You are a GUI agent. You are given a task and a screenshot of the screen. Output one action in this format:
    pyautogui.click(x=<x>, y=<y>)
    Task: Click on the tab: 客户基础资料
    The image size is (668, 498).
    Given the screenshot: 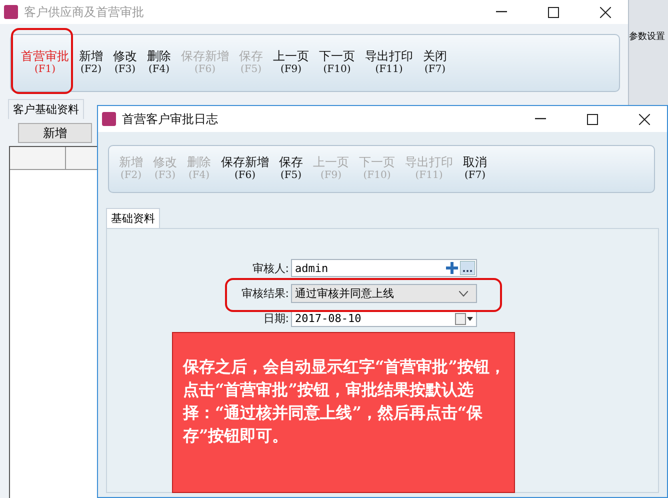 What is the action you would take?
    pyautogui.click(x=46, y=109)
    